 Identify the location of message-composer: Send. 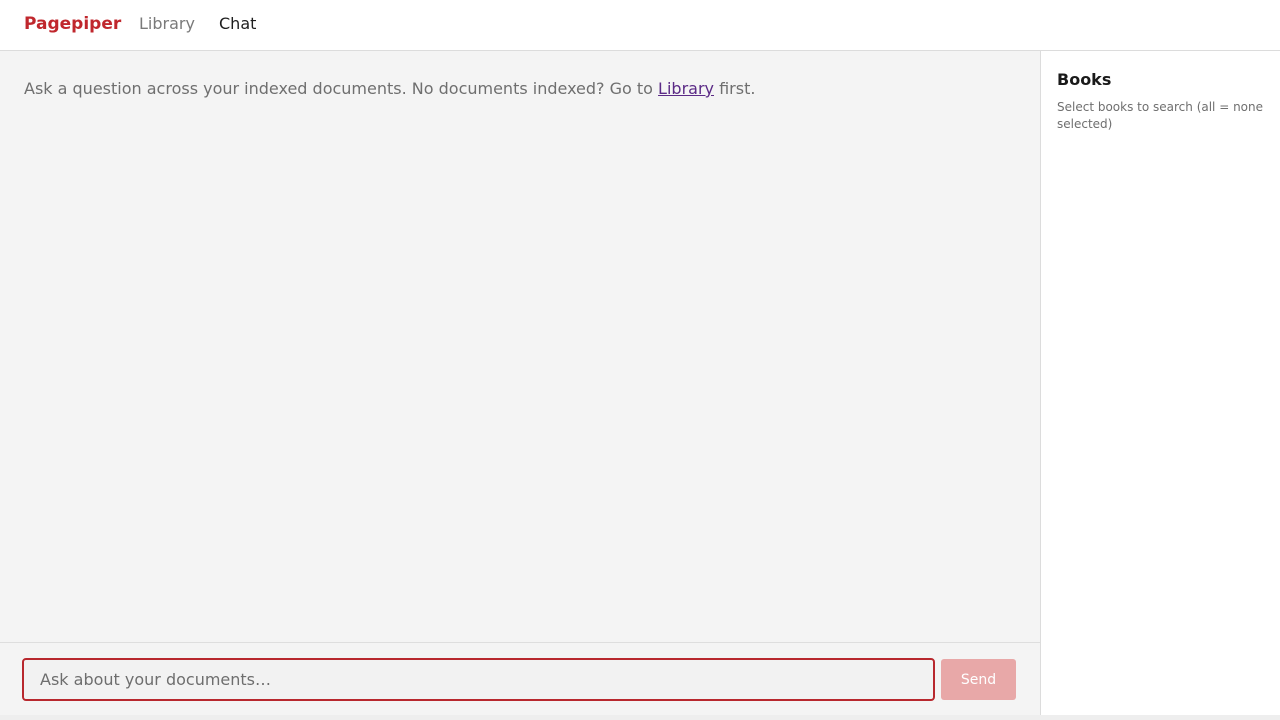
(520, 678).